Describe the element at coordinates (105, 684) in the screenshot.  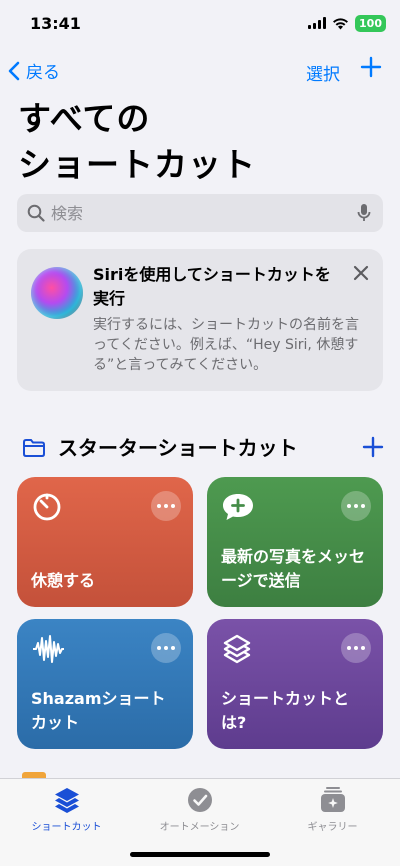
I see `shortcut-tile-shazam: Shazamショートカット` at that location.